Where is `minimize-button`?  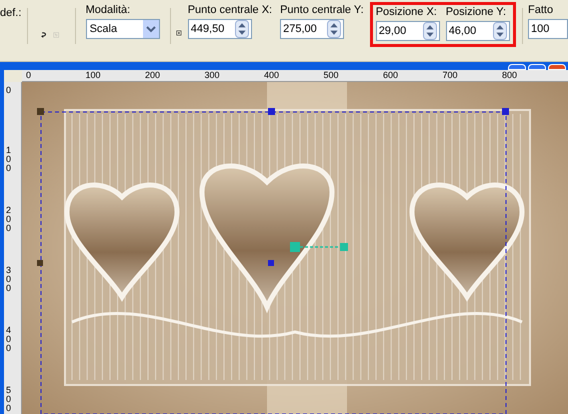
minimize-button is located at coordinates (517, 67).